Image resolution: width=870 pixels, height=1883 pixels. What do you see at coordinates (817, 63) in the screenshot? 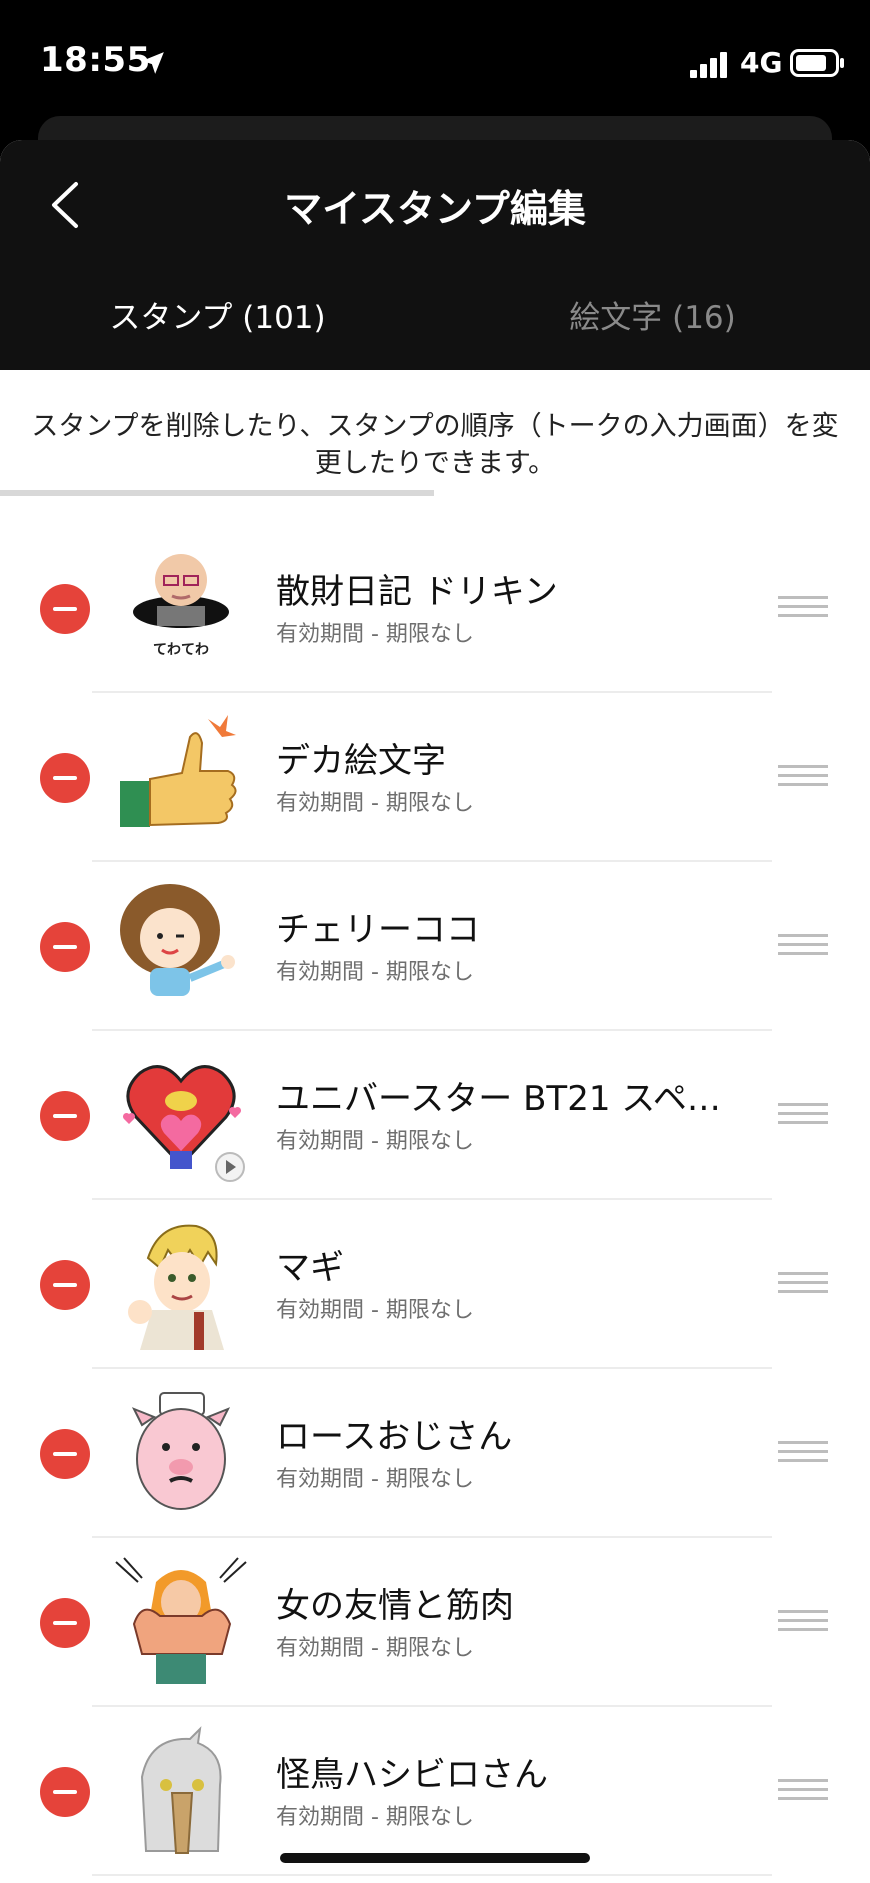
I see `battery-icon` at bounding box center [817, 63].